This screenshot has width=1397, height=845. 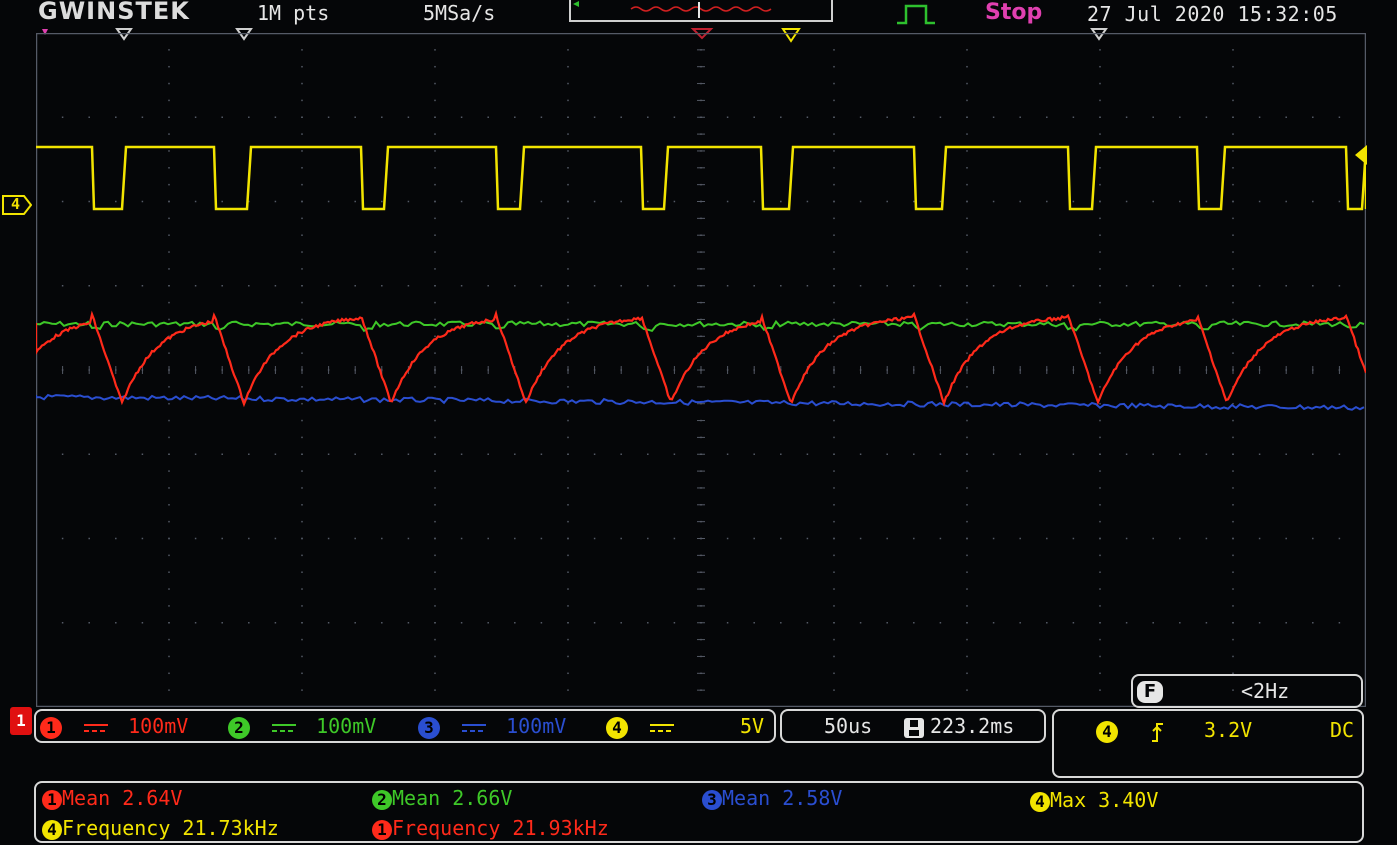 I want to click on ch3-scale: 3 100mV, so click(x=492, y=726).